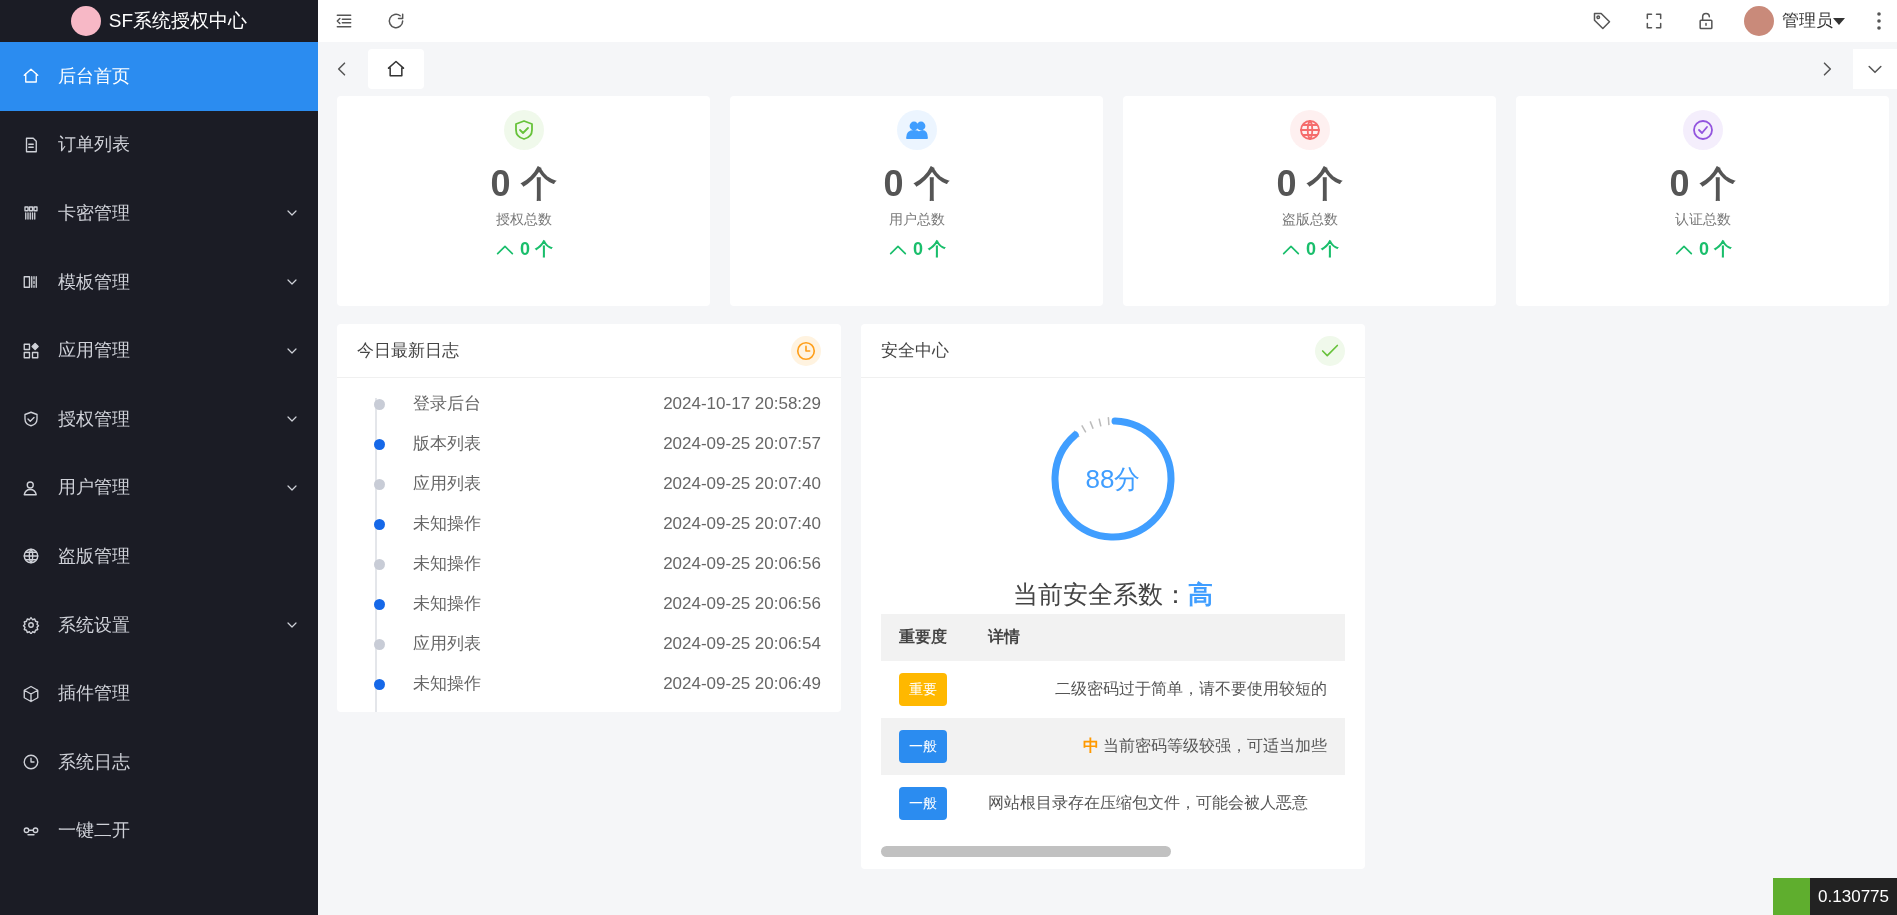  What do you see at coordinates (742, 644) in the screenshot?
I see `log-time: 2024-09-25 20:06:54` at bounding box center [742, 644].